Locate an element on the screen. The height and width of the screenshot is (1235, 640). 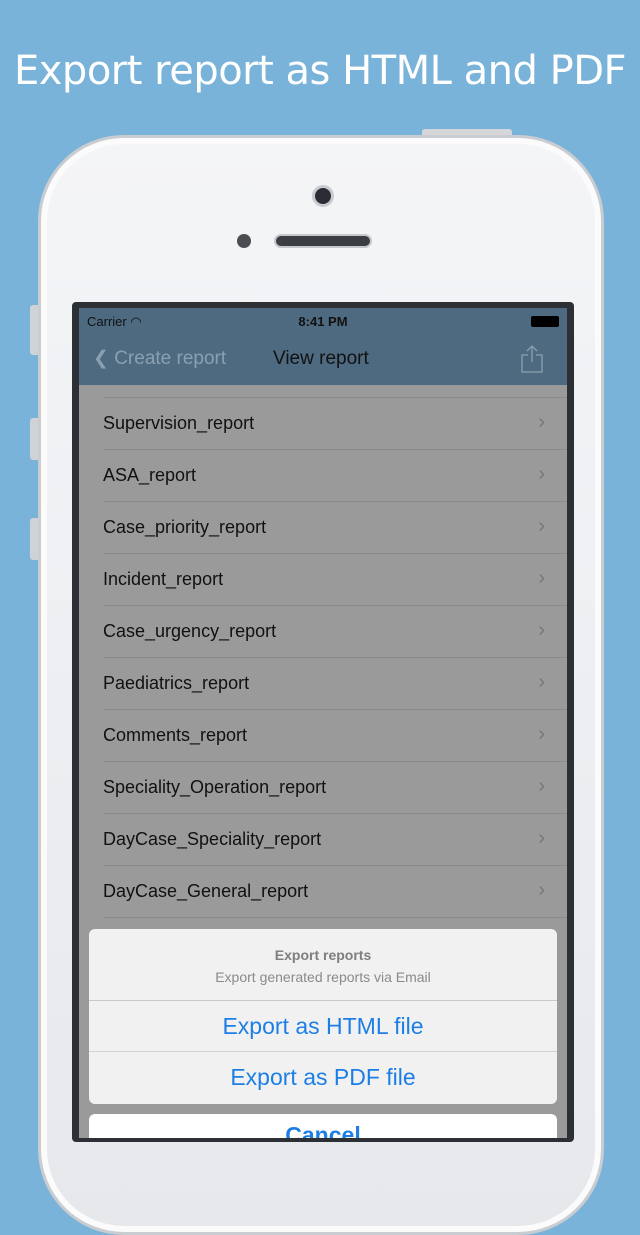
back-button: ❮ Create report is located at coordinates (159, 358).